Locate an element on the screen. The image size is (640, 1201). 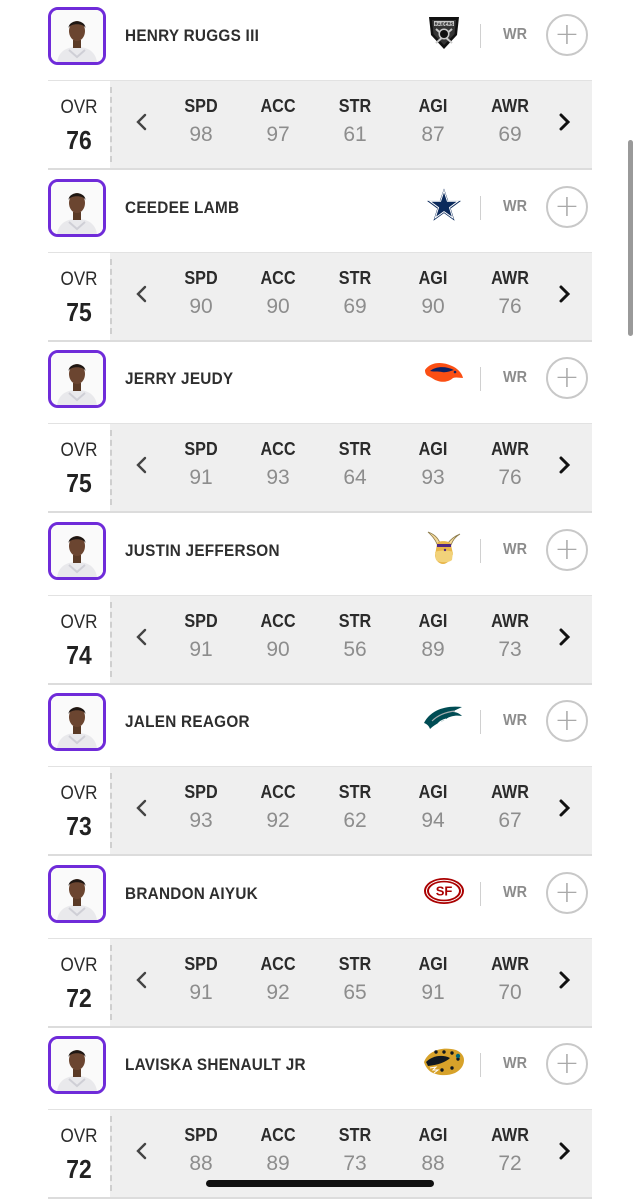
stat-value: 64 is located at coordinates (355, 477).